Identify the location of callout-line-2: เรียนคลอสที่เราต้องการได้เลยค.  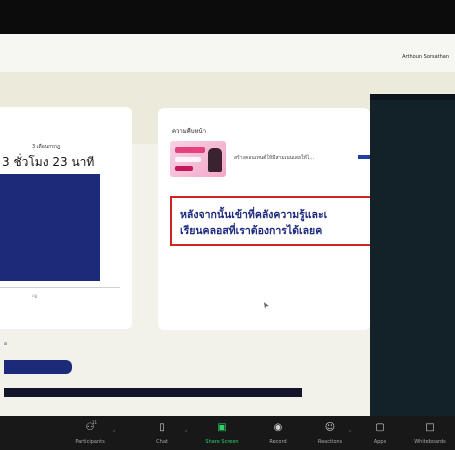
(251, 231).